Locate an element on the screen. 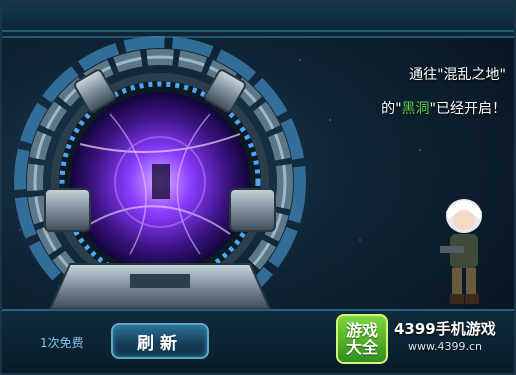 Image resolution: width=516 pixels, height=375 pixels. game-guide-badge: 游戏 大全 is located at coordinates (362, 339).